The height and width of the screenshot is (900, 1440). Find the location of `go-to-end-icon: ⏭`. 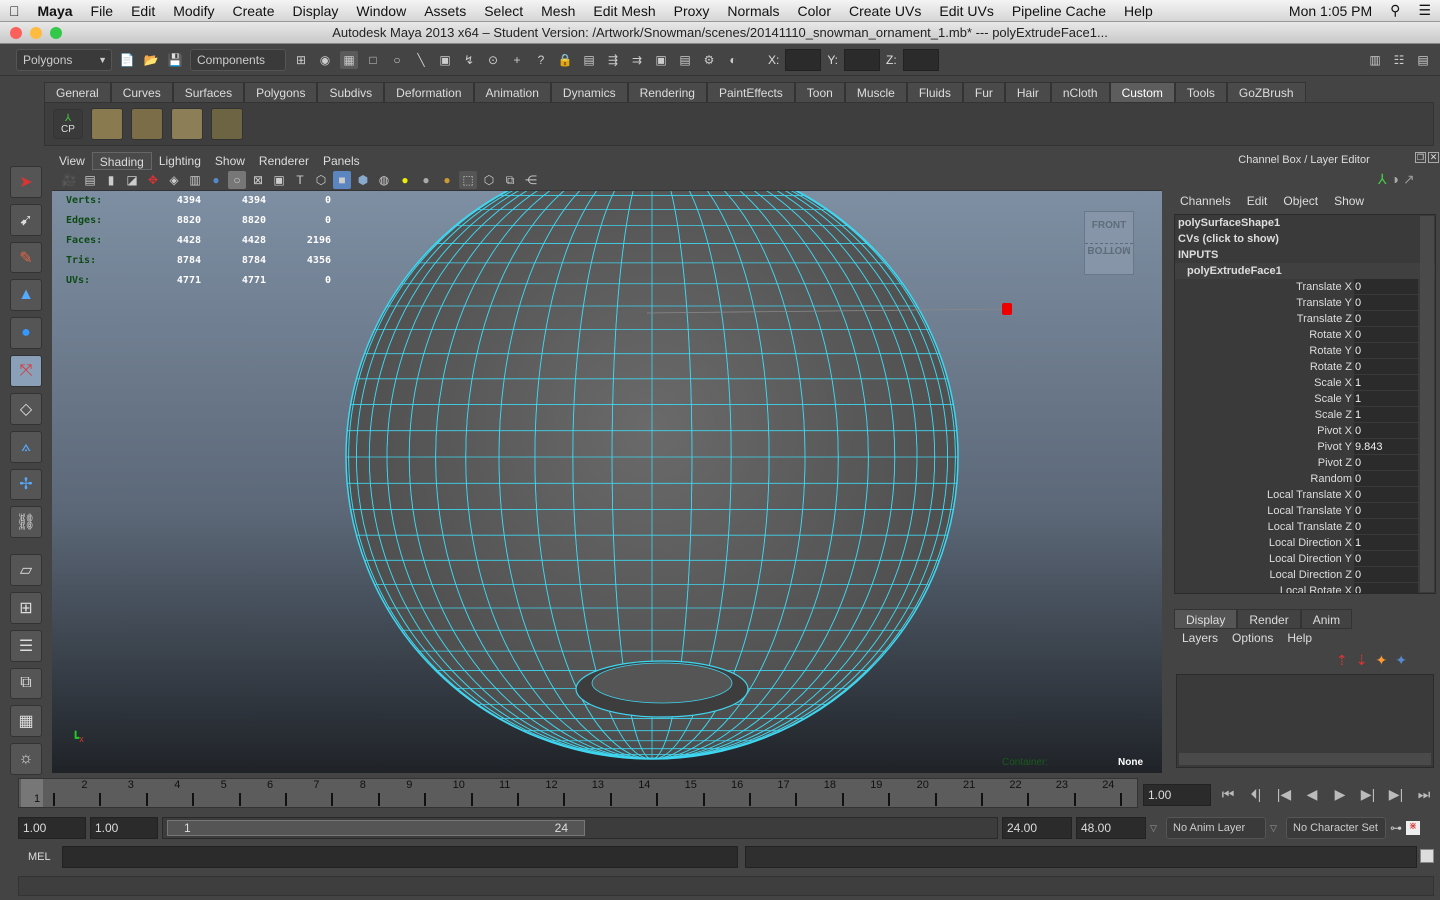

go-to-end-icon: ⏭ is located at coordinates (1424, 794).